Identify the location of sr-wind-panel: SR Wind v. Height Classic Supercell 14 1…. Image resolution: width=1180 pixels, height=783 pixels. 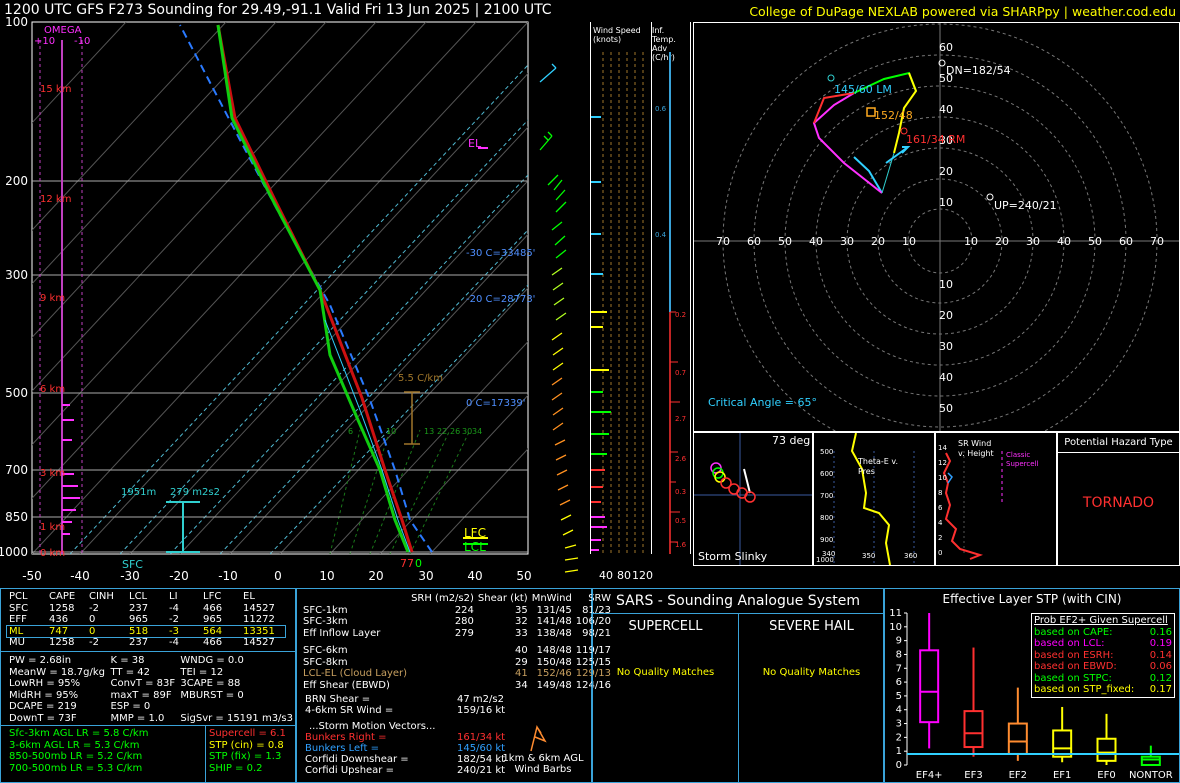
(996, 499).